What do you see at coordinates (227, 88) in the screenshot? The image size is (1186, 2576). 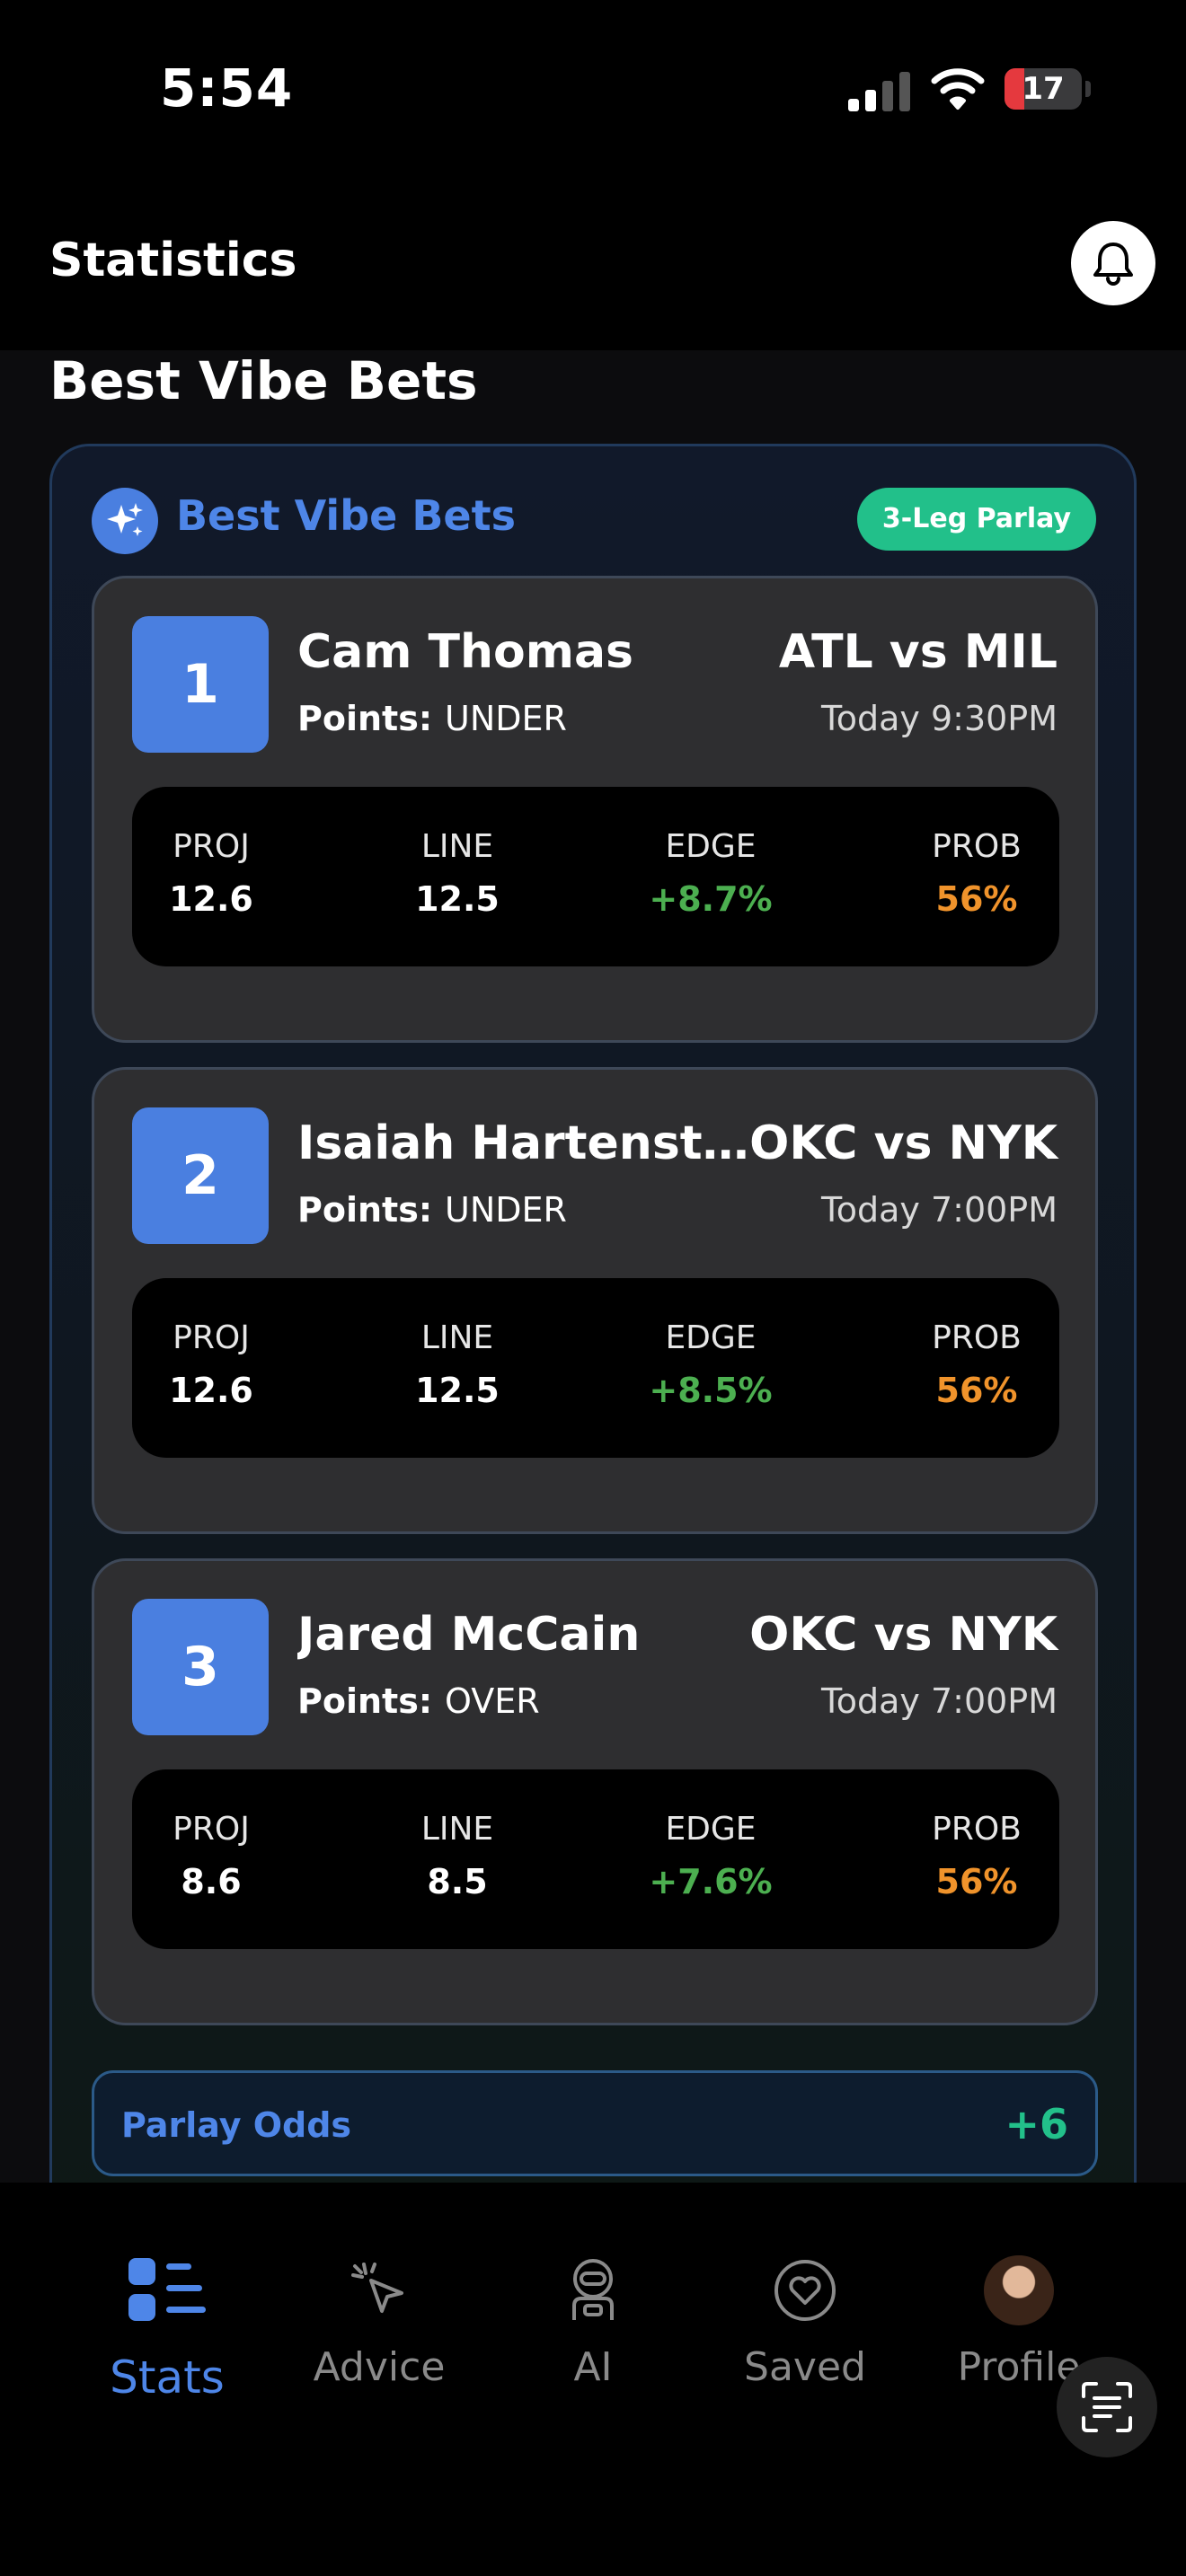 I see `status-time: 5:54` at bounding box center [227, 88].